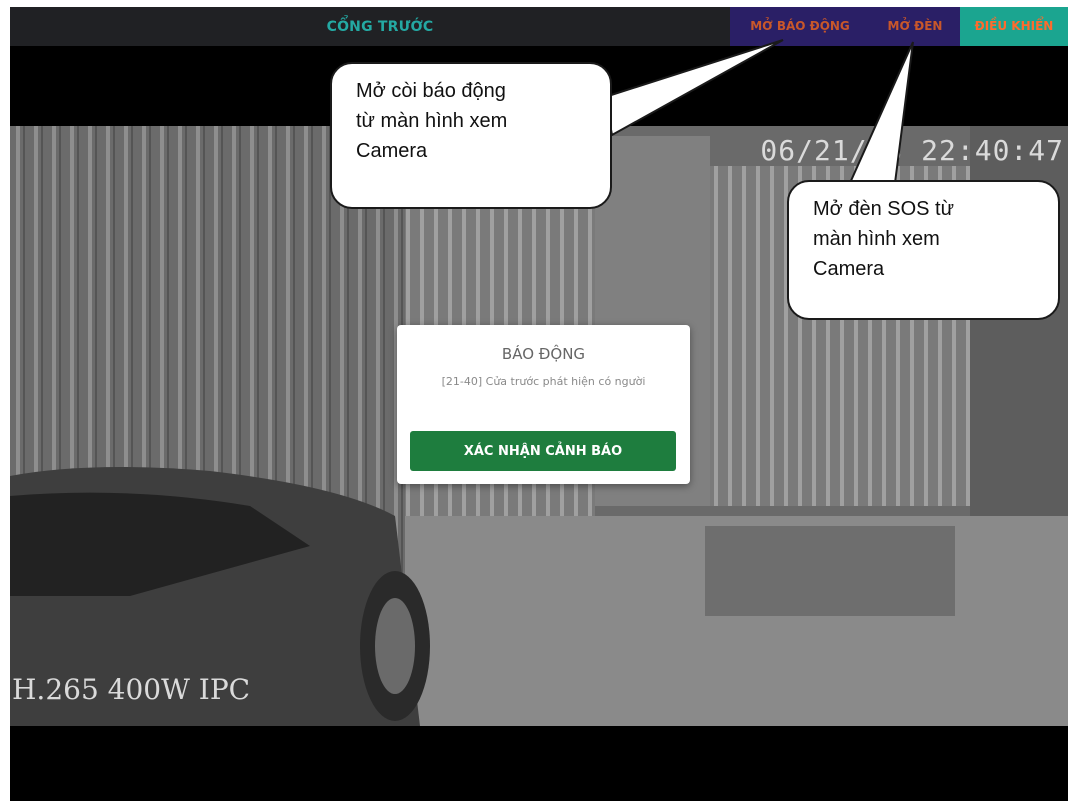 This screenshot has width=1068, height=801. I want to click on alarm-callout: Mở còi báo động từ màn hình xem Camera, so click(471, 135).